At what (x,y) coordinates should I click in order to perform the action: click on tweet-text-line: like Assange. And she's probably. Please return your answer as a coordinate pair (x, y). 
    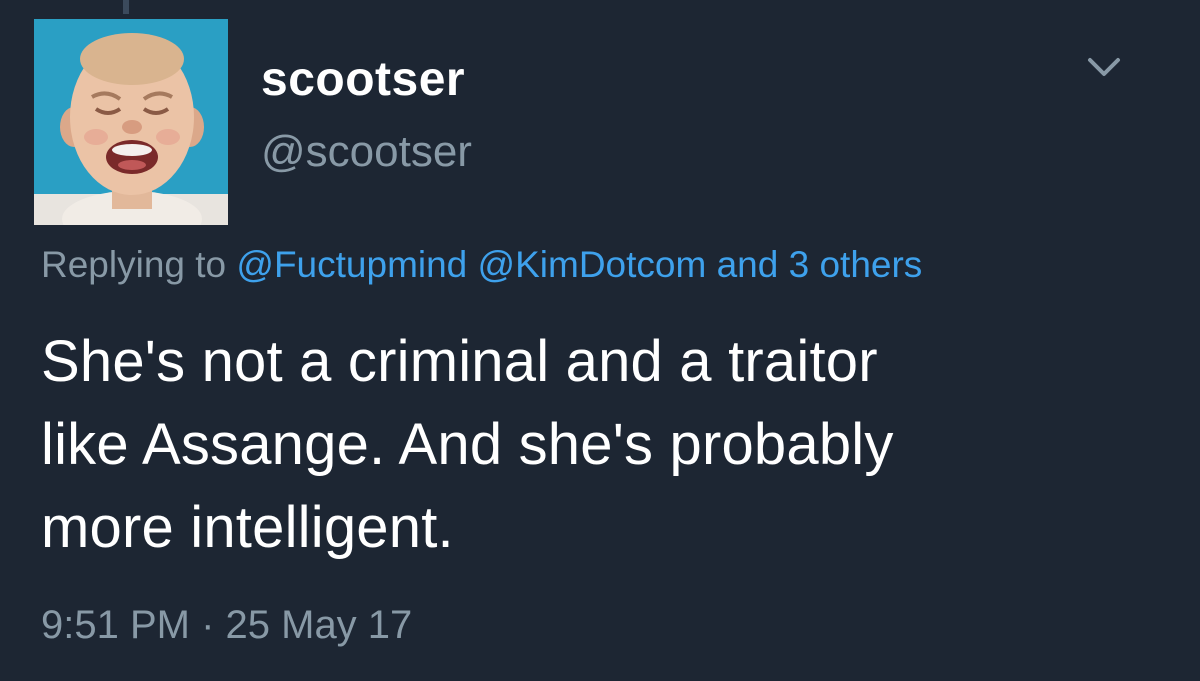
    Looking at the image, I should click on (467, 444).